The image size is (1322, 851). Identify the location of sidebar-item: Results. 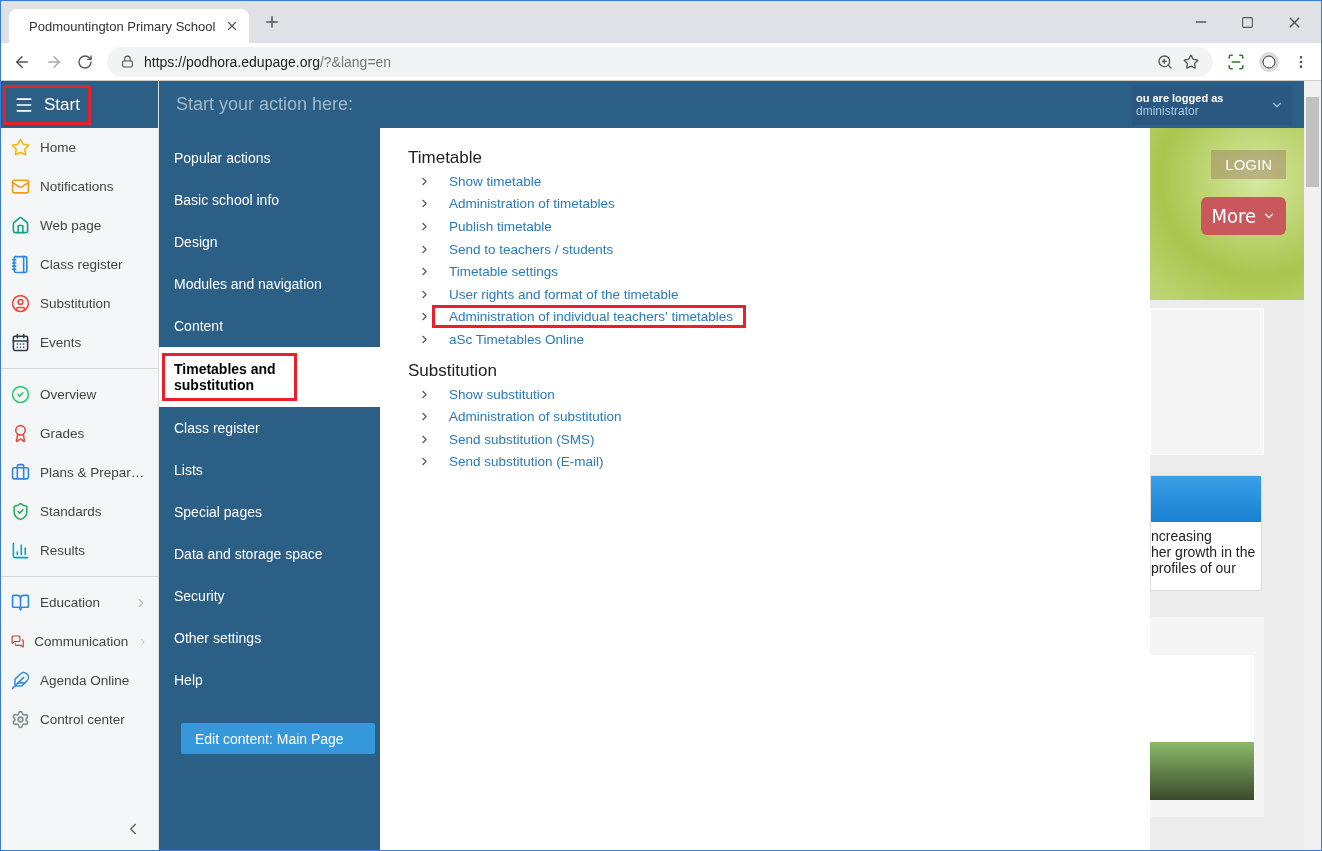
(79, 550).